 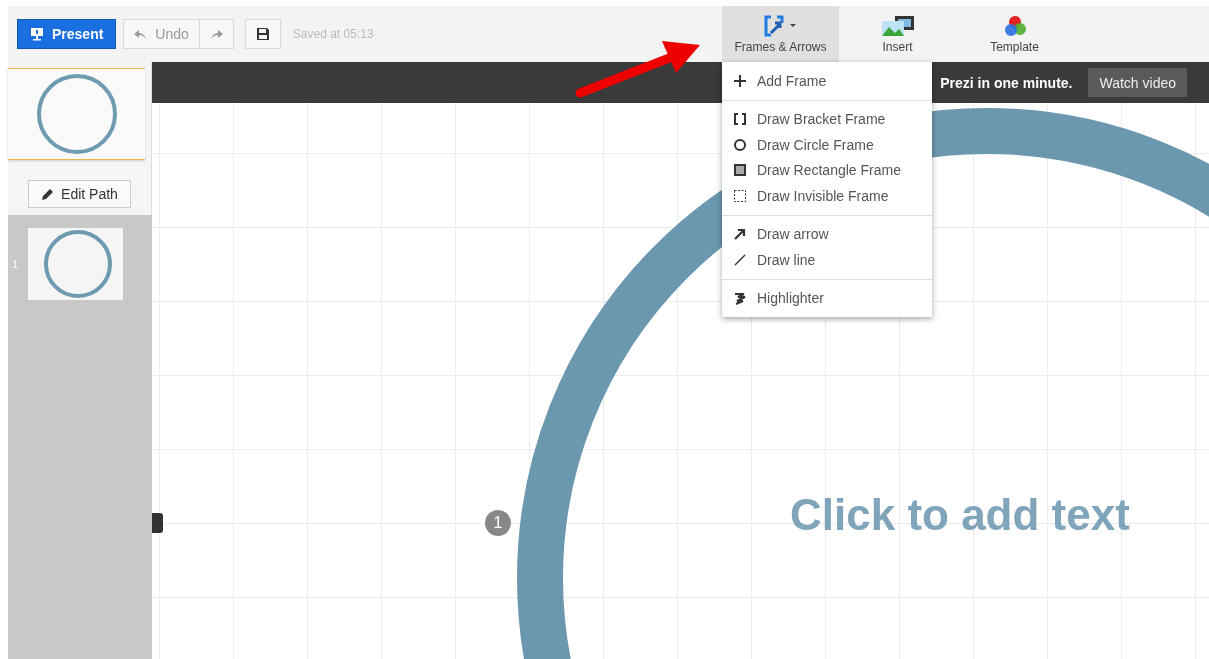 I want to click on rectangle-icon, so click(x=740, y=170).